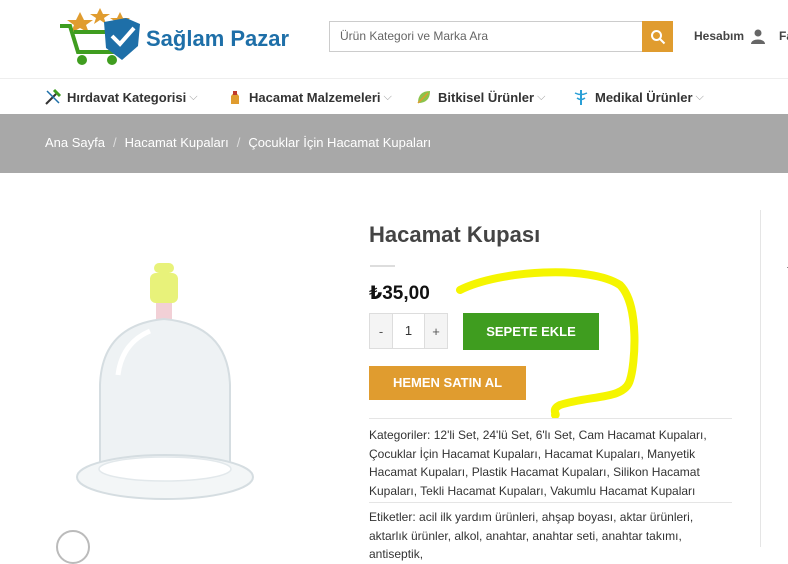  What do you see at coordinates (719, 36) in the screenshot?
I see `account-link: Hesabım` at bounding box center [719, 36].